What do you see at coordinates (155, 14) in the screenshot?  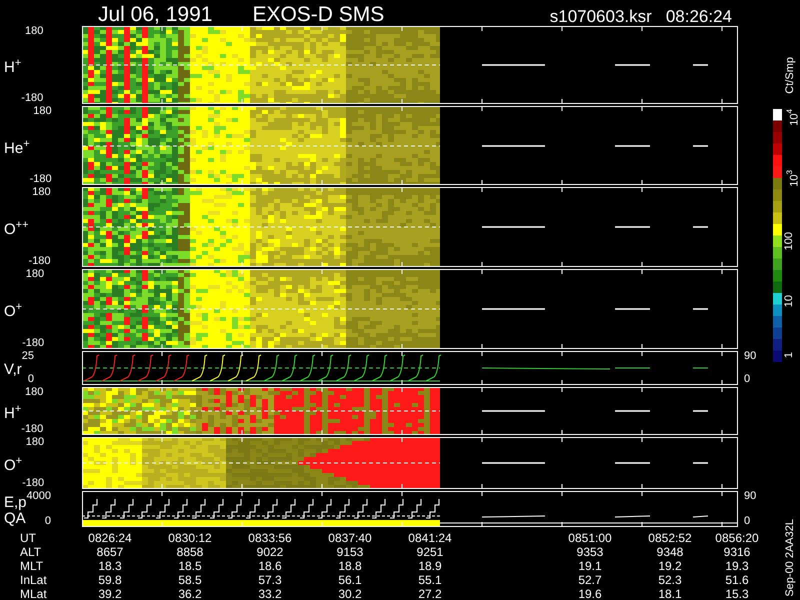 I see `date-label: Jul 06, 1991` at bounding box center [155, 14].